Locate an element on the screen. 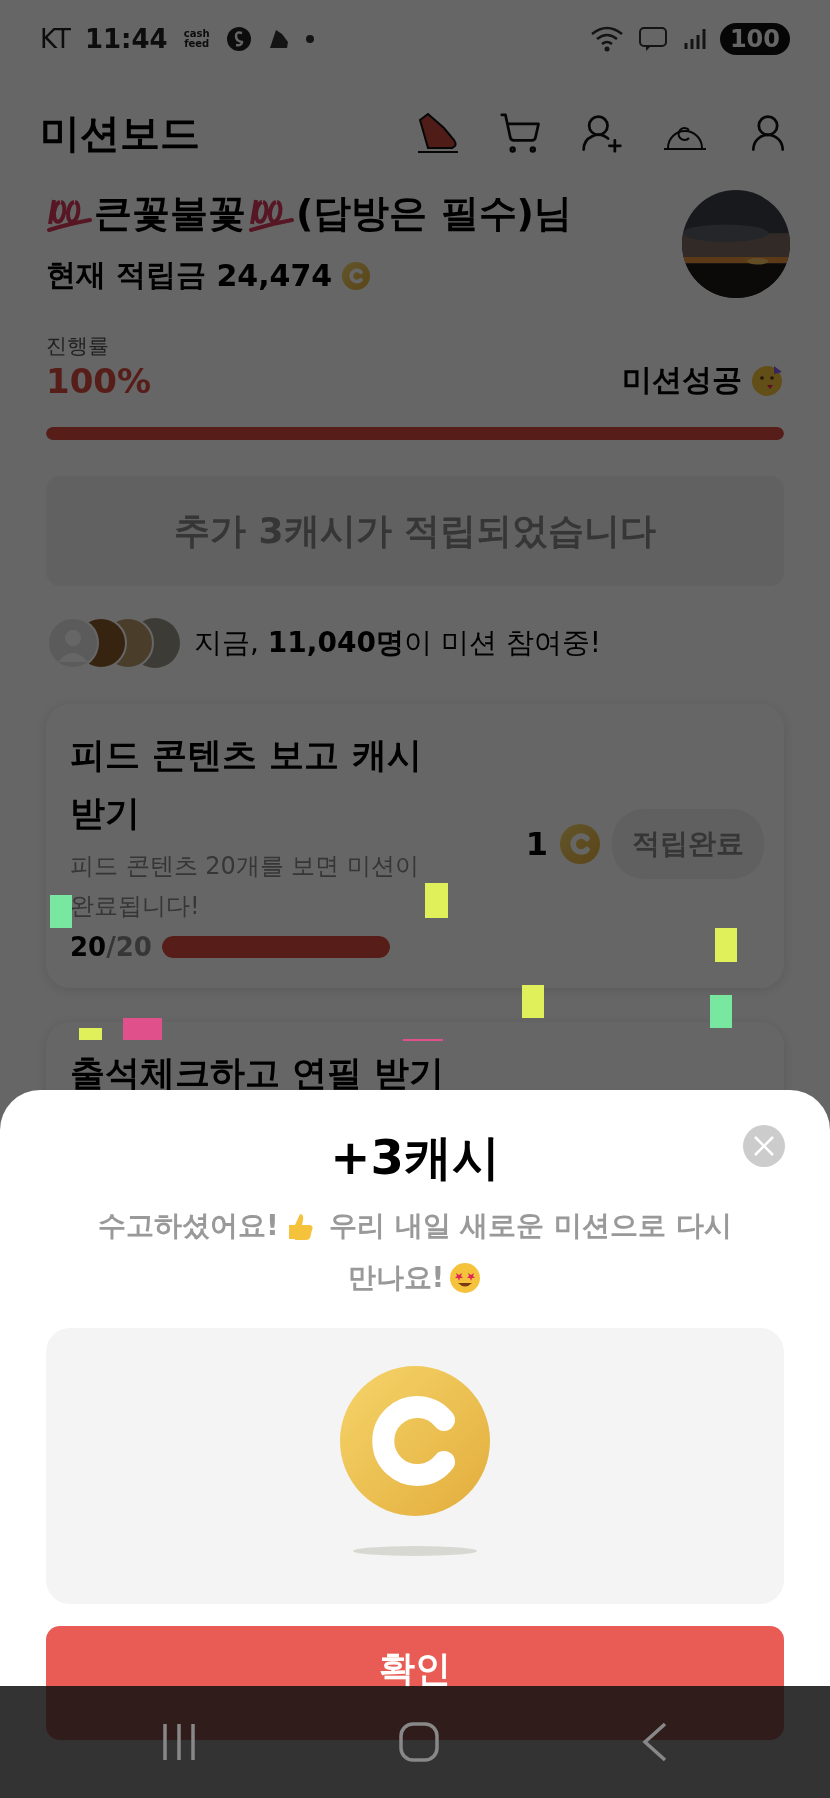 The height and width of the screenshot is (1798, 830). mission-title: 출석체크하고 연필 받기 is located at coordinates (258, 1073).